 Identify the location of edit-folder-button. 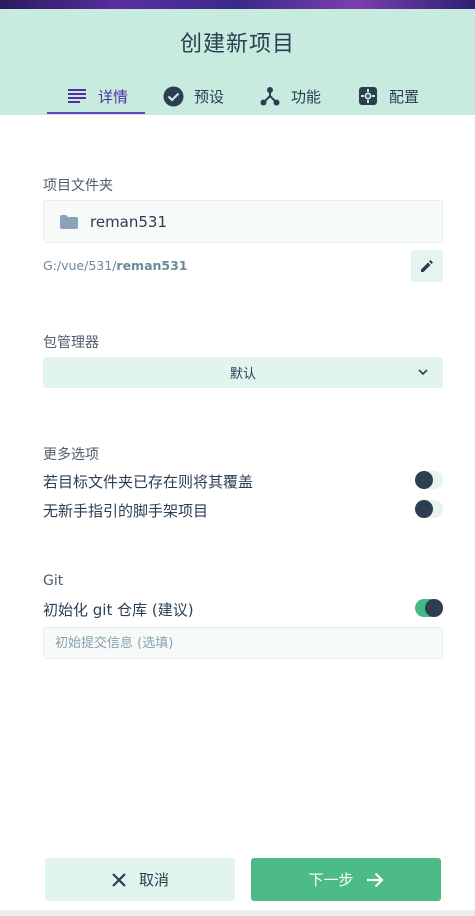
(427, 266).